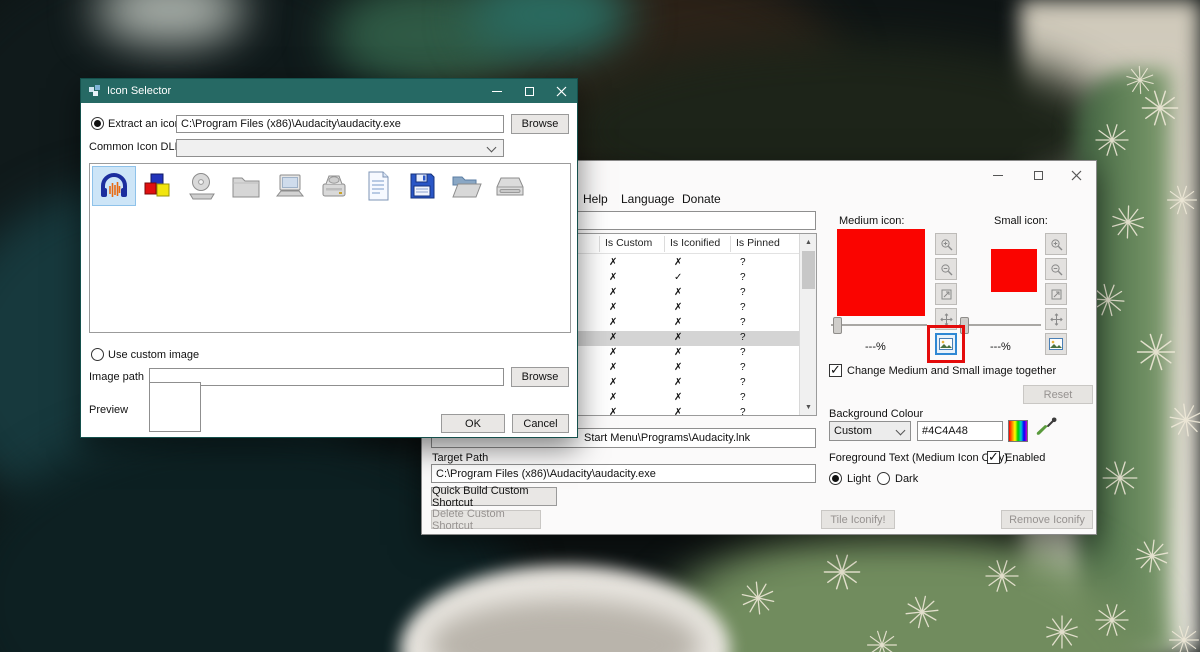 The image size is (1200, 652). I want to click on document-icon, so click(378, 186).